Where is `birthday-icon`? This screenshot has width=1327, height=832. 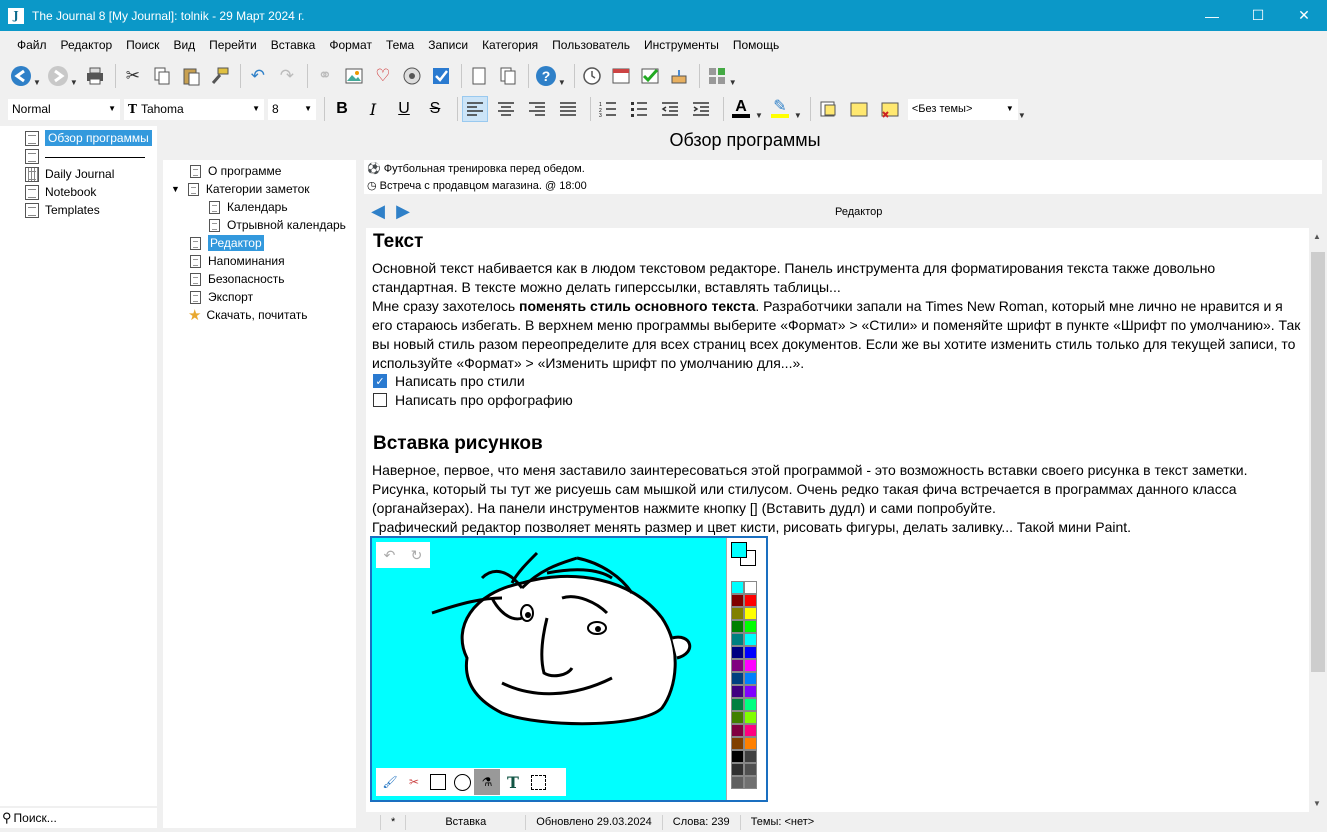 birthday-icon is located at coordinates (679, 76).